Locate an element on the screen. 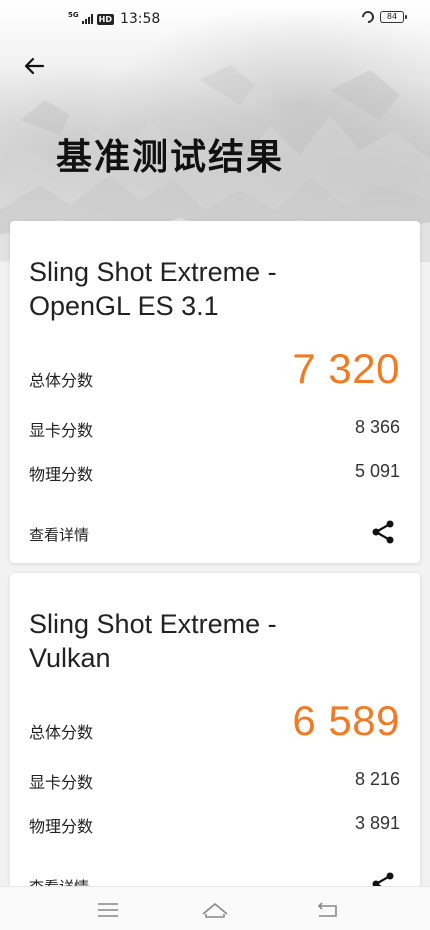 Image resolution: width=430 pixels, height=930 pixels. share-icon is located at coordinates (383, 532).